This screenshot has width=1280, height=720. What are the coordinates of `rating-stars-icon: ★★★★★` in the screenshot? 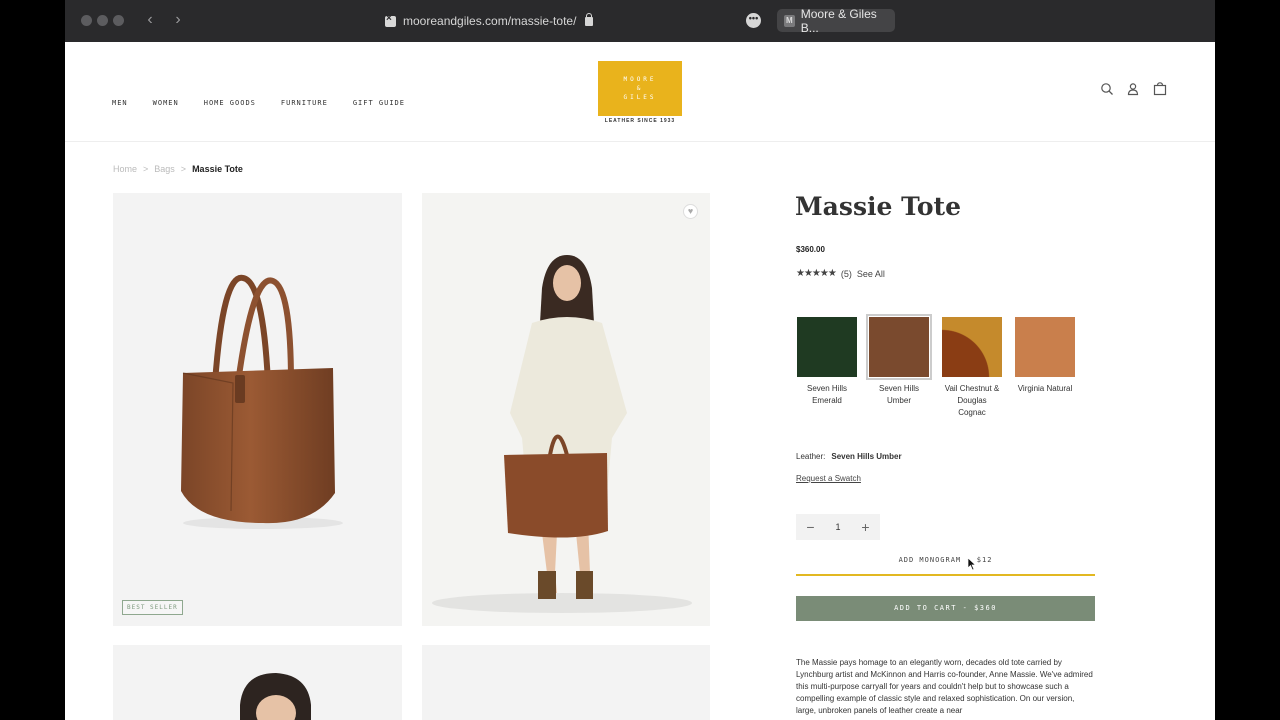 It's located at (816, 273).